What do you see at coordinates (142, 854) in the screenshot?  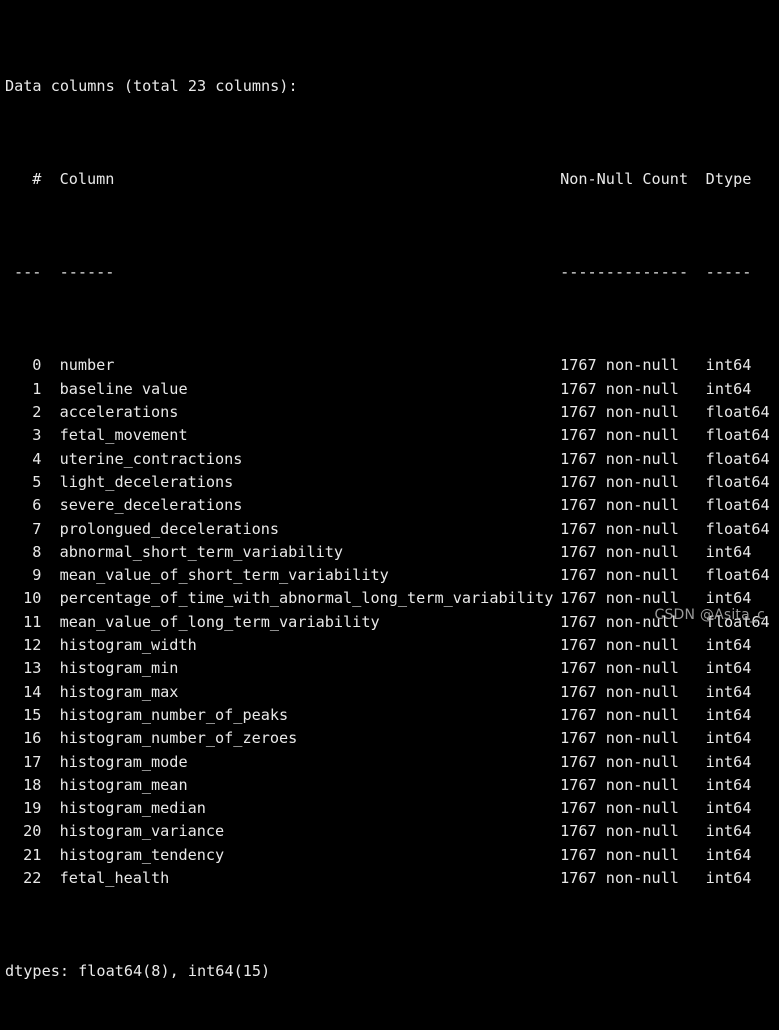 I see `row-column-name: histogram_tendency` at bounding box center [142, 854].